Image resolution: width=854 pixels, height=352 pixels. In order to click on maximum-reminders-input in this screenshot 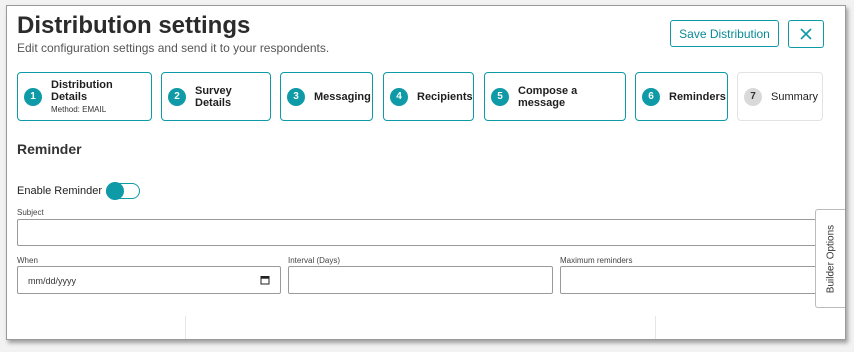, I will do `click(688, 280)`.